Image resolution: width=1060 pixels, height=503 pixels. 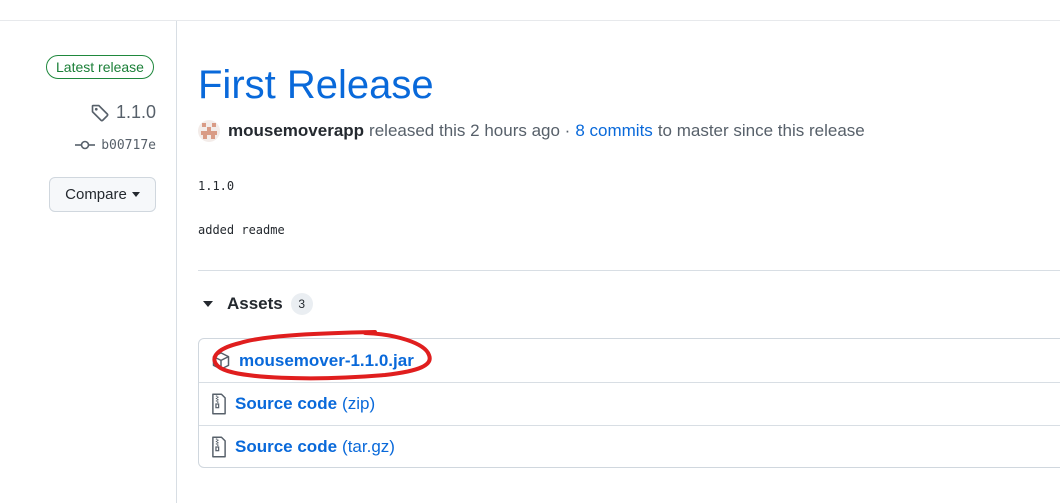 I want to click on release-commit: b00717e, so click(x=115, y=145).